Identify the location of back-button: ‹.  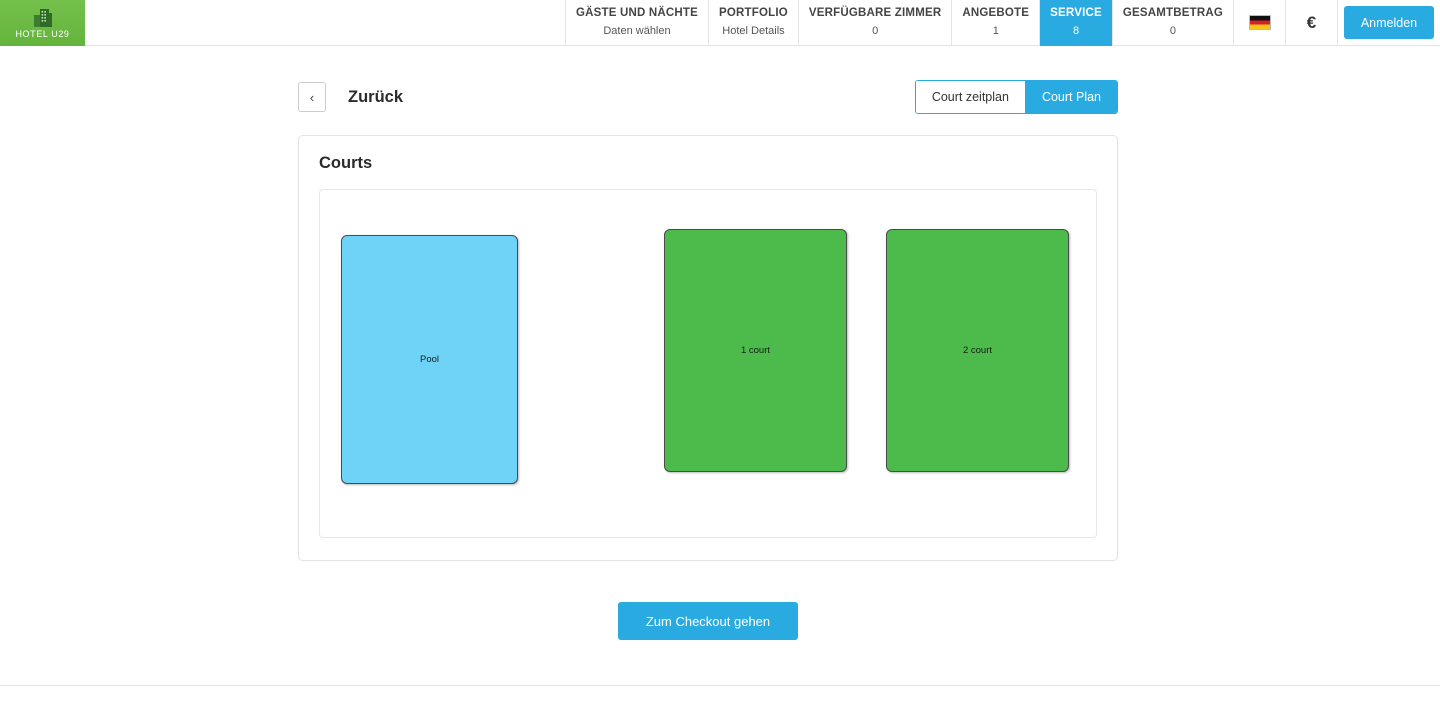
(312, 97).